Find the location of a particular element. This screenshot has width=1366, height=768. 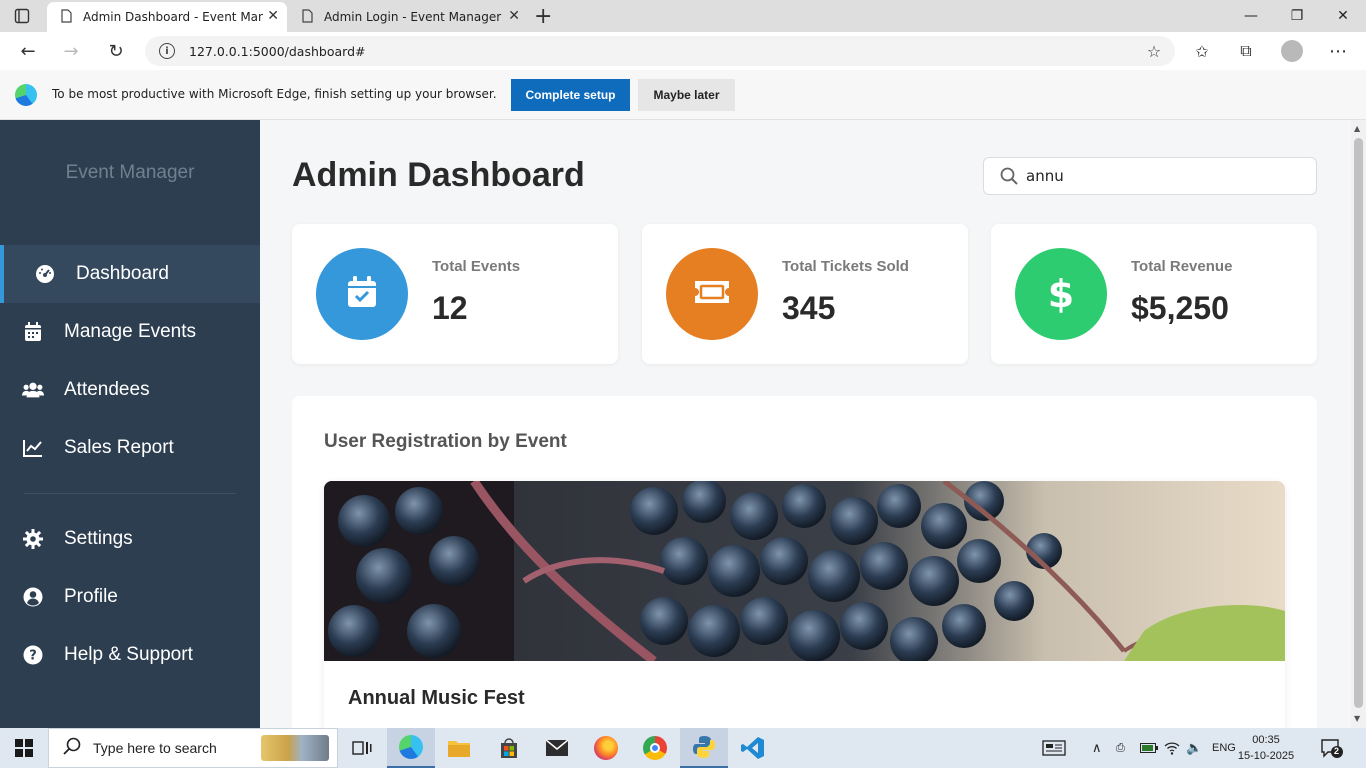

more-menu-icon: ⋯ is located at coordinates (1338, 51).